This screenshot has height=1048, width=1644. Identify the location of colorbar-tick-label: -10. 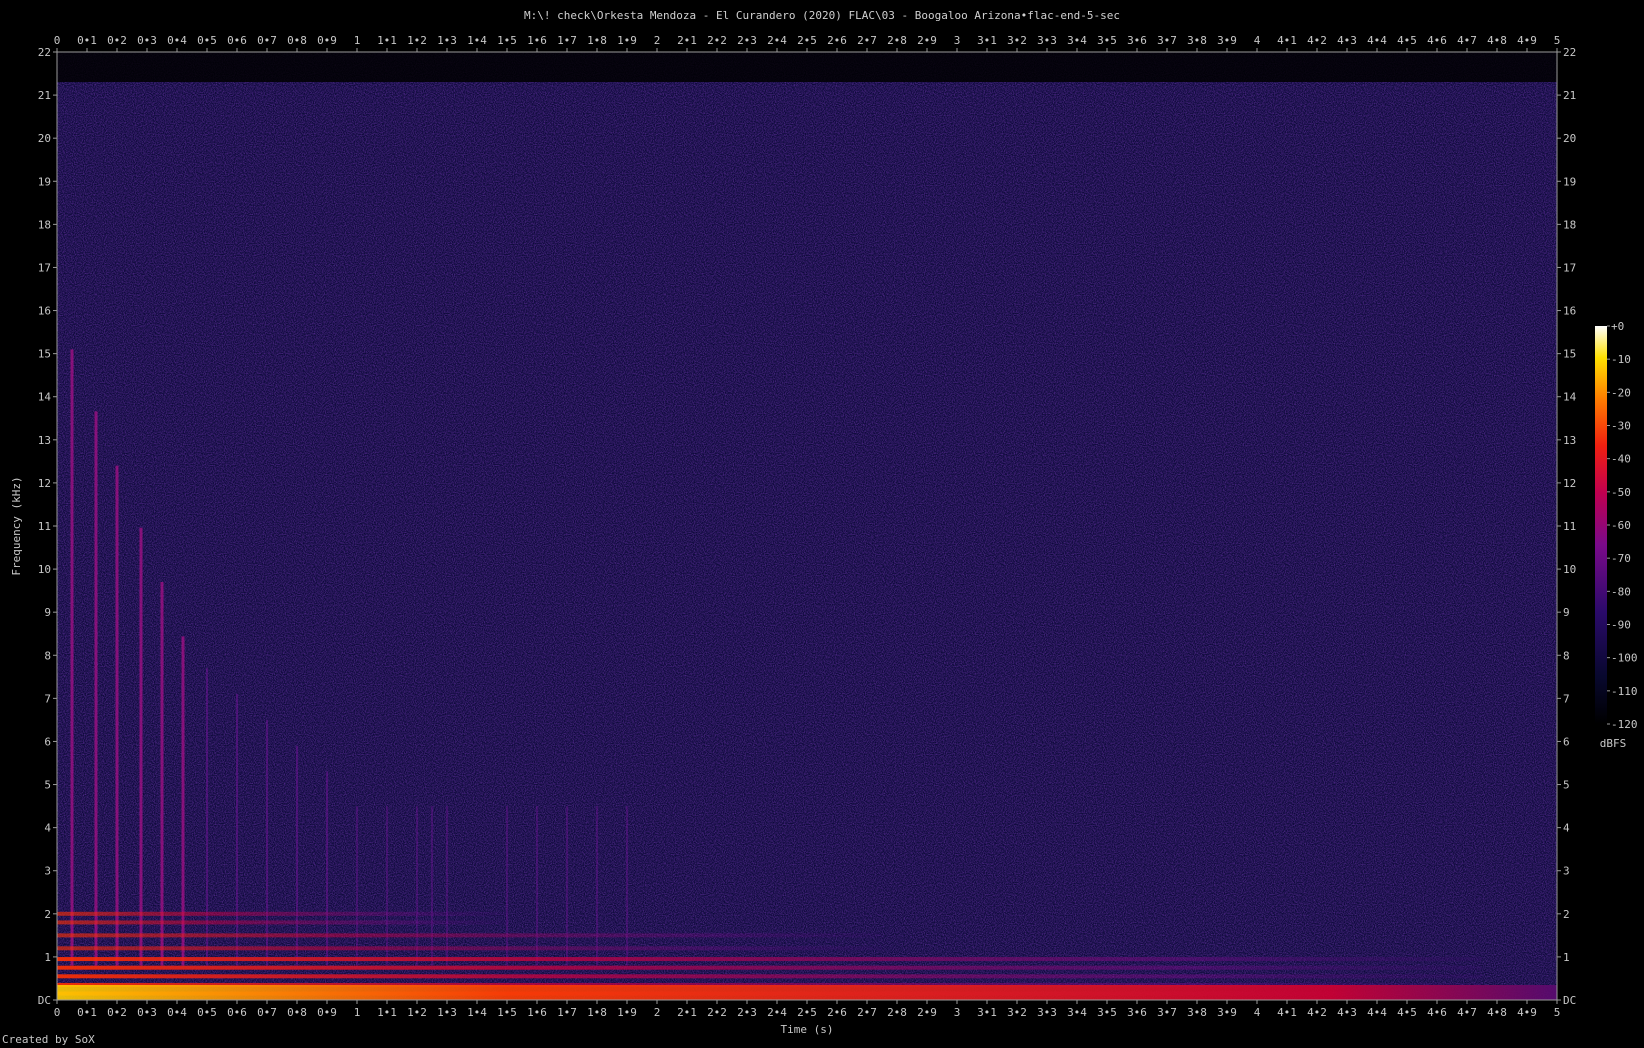
(1621, 359).